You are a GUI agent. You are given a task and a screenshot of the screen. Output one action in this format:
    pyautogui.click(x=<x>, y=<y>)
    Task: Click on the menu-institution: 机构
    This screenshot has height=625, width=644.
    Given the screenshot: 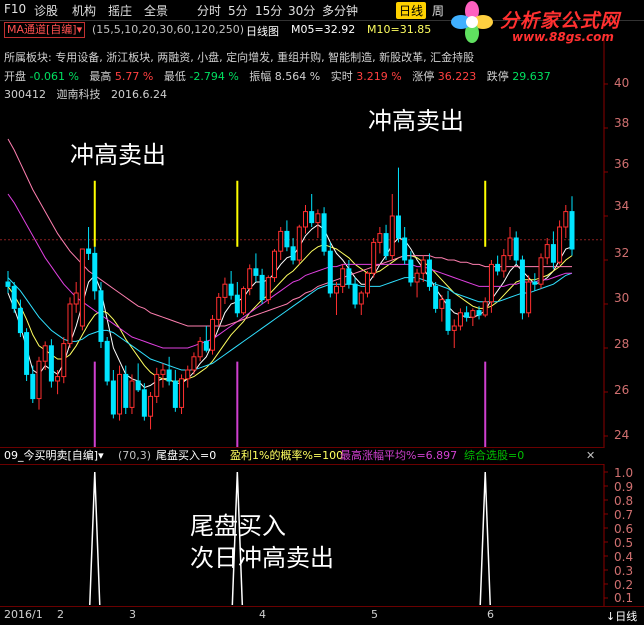 What is the action you would take?
    pyautogui.click(x=84, y=10)
    